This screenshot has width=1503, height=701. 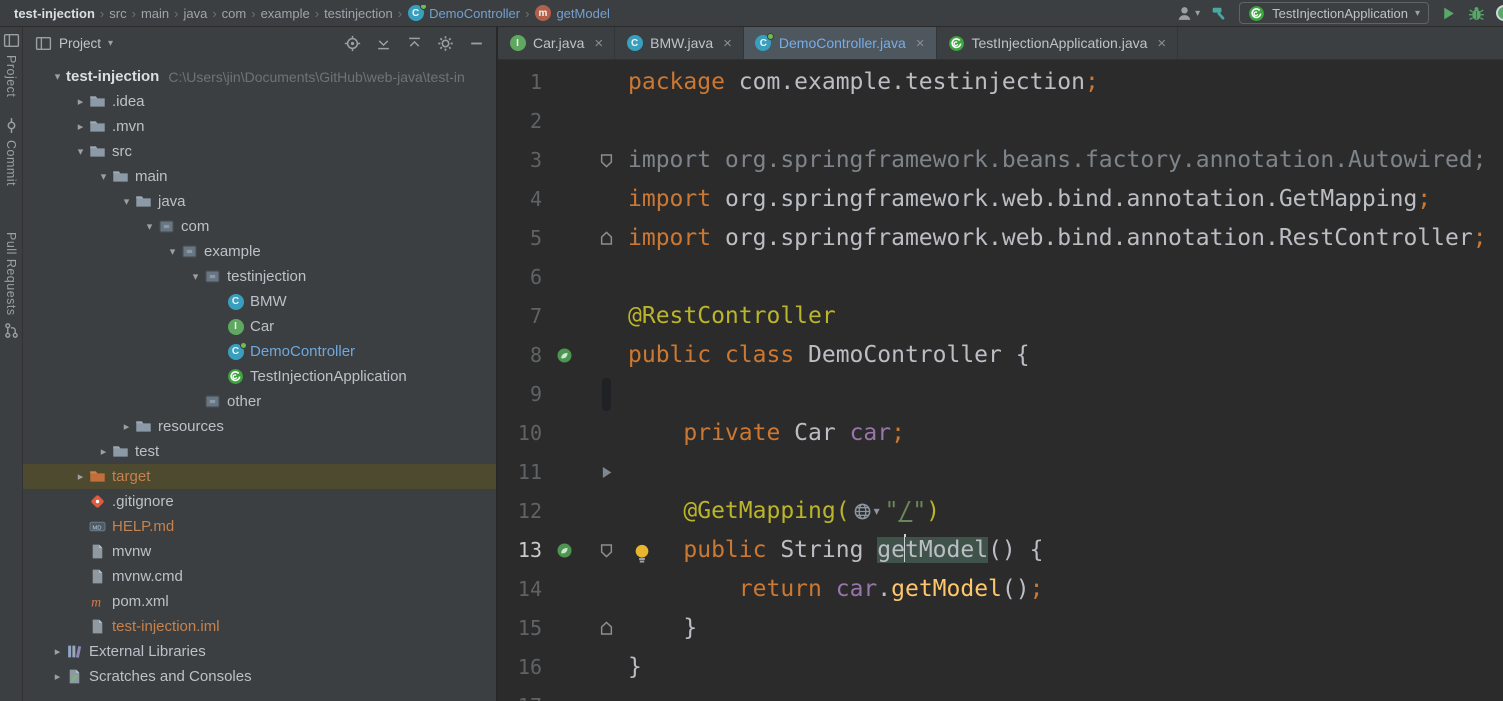 I want to click on tree-row: ▸ .mvn, so click(x=259, y=126).